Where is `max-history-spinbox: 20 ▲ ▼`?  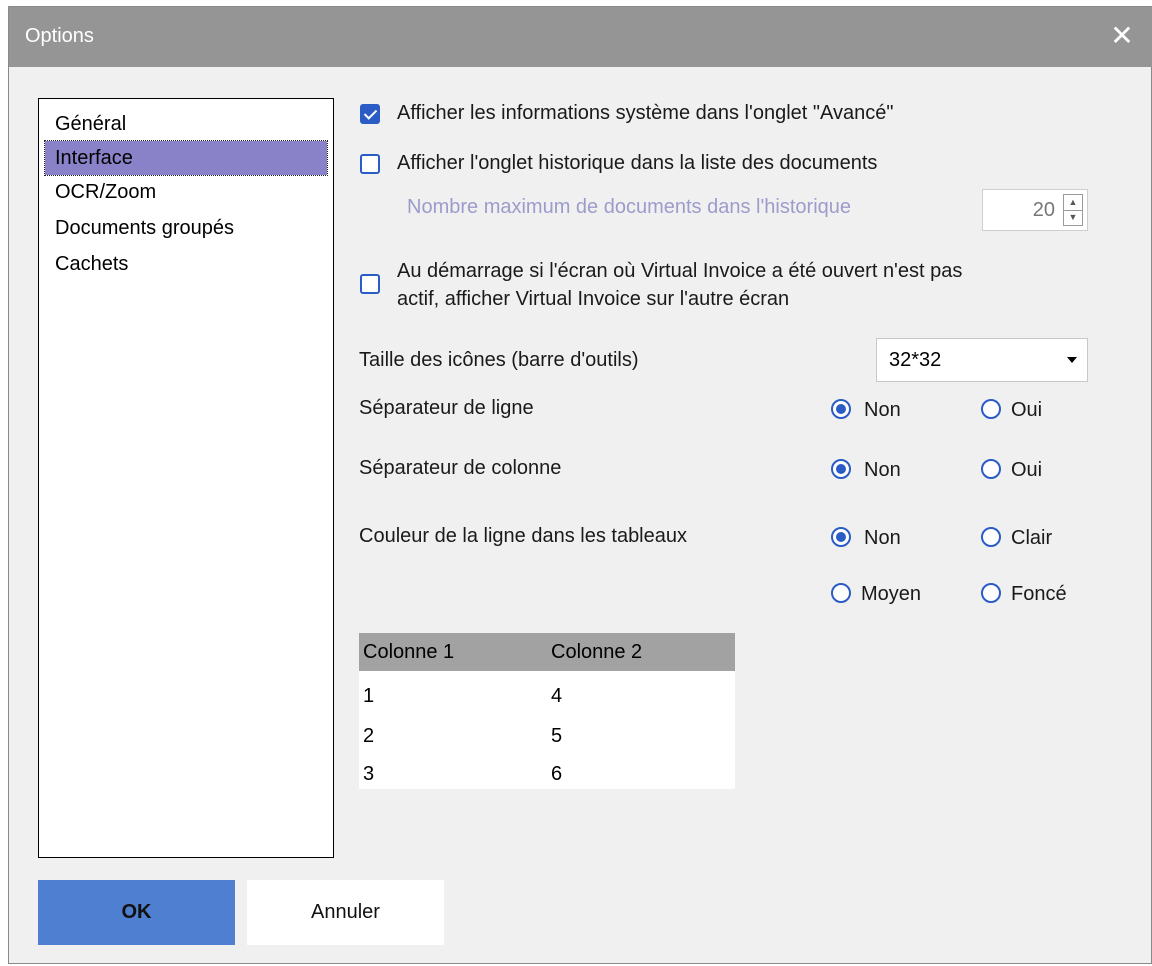 max-history-spinbox: 20 ▲ ▼ is located at coordinates (1035, 210).